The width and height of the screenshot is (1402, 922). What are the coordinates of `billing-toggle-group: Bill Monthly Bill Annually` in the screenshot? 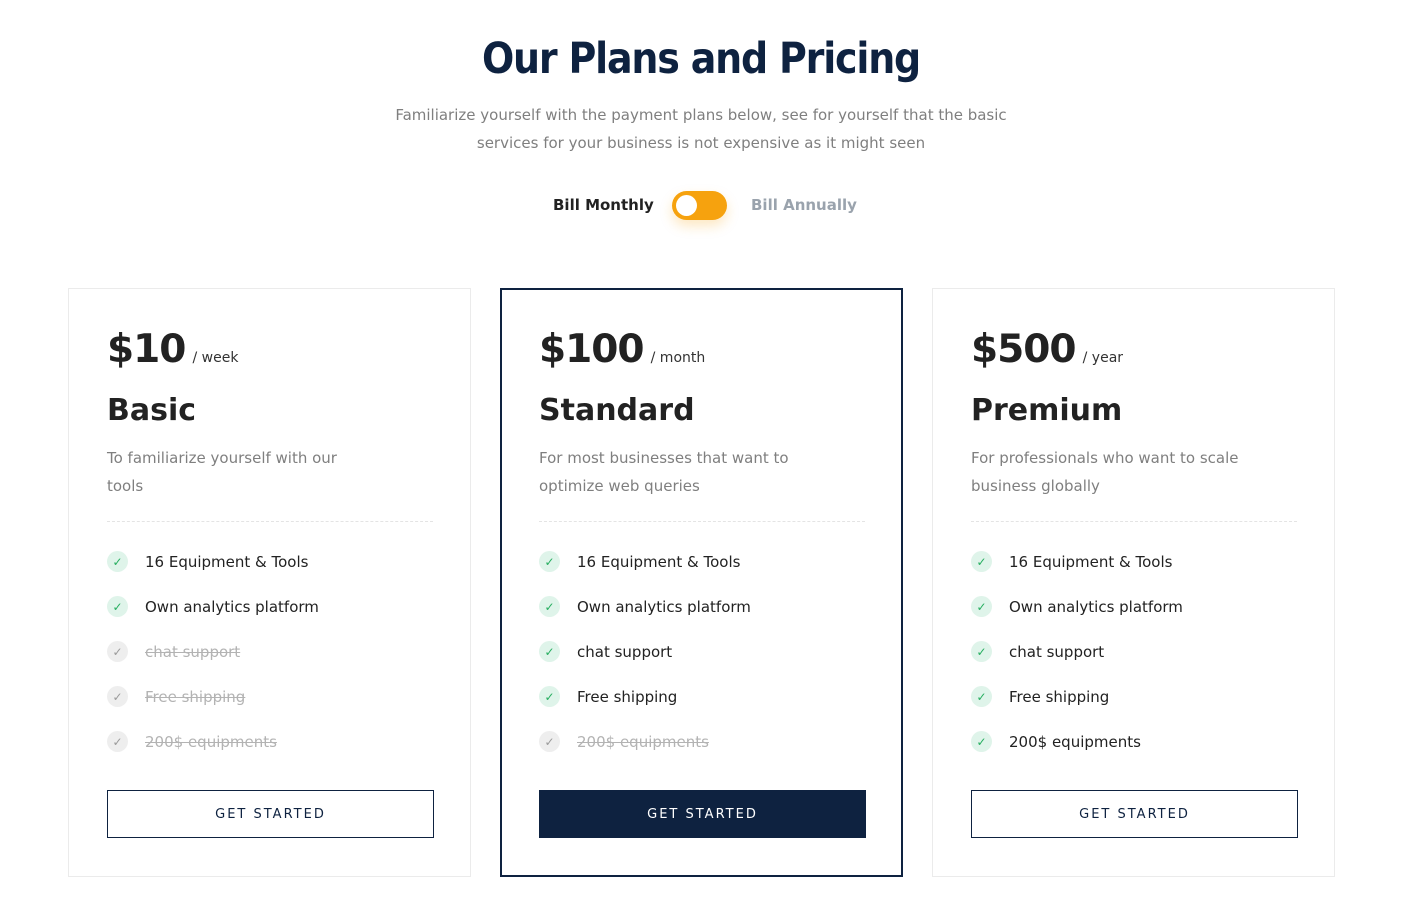 It's located at (701, 206).